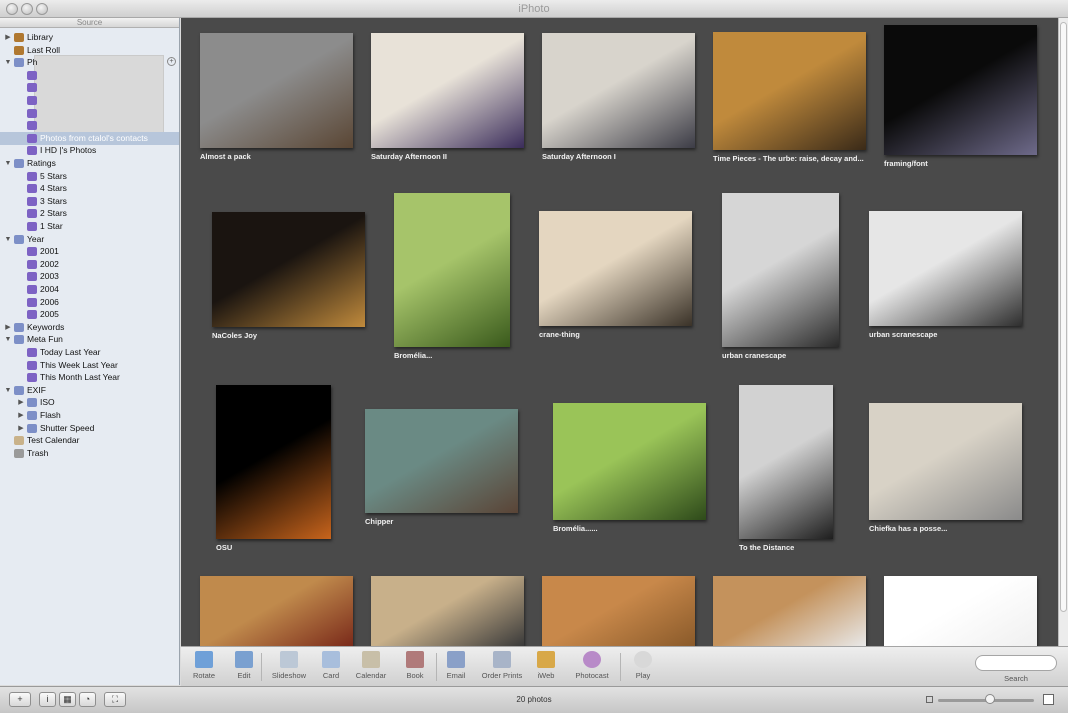  What do you see at coordinates (89, 289) in the screenshot?
I see `sidebar-item: 2004` at bounding box center [89, 289].